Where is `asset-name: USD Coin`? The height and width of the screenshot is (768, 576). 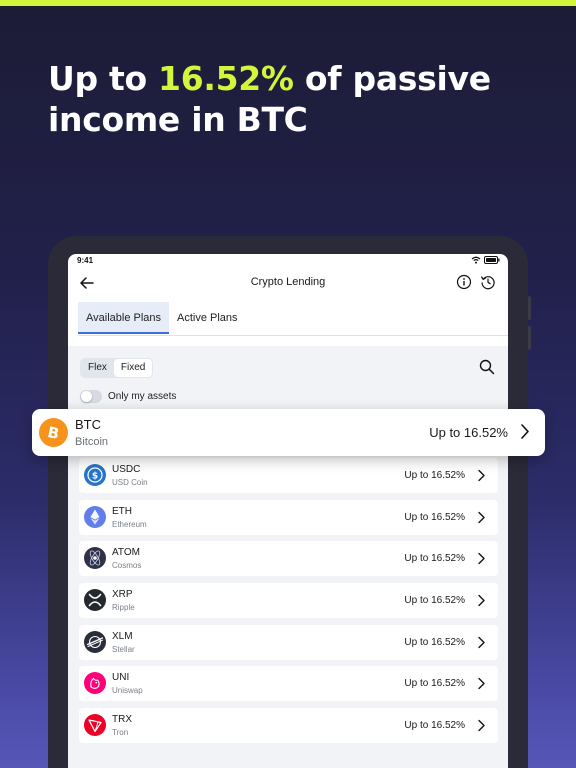 asset-name: USD Coin is located at coordinates (130, 482).